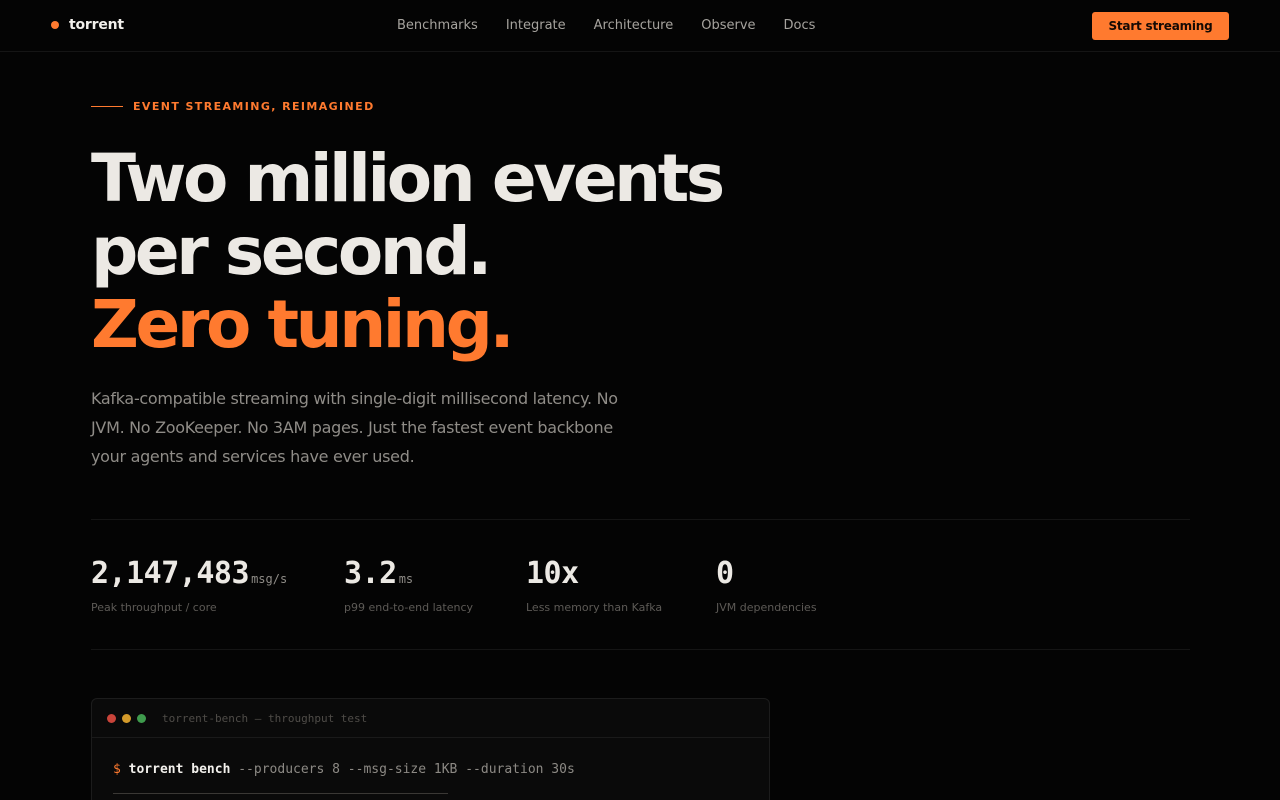  I want to click on stat-value: 2,147,483, so click(170, 573).